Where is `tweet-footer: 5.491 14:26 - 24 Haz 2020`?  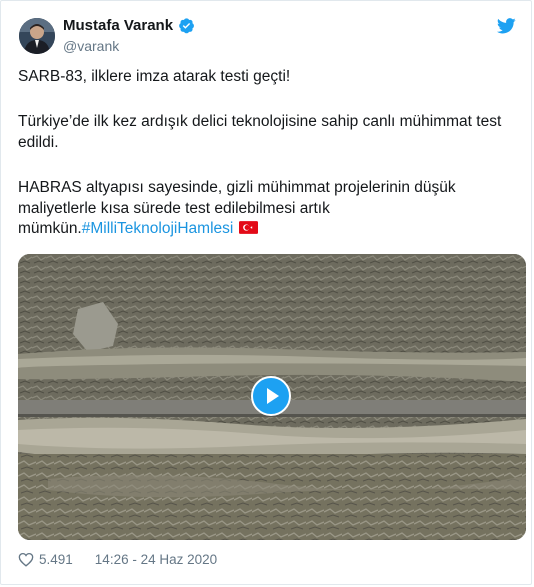 tweet-footer: 5.491 14:26 - 24 Haz 2020 is located at coordinates (117, 559).